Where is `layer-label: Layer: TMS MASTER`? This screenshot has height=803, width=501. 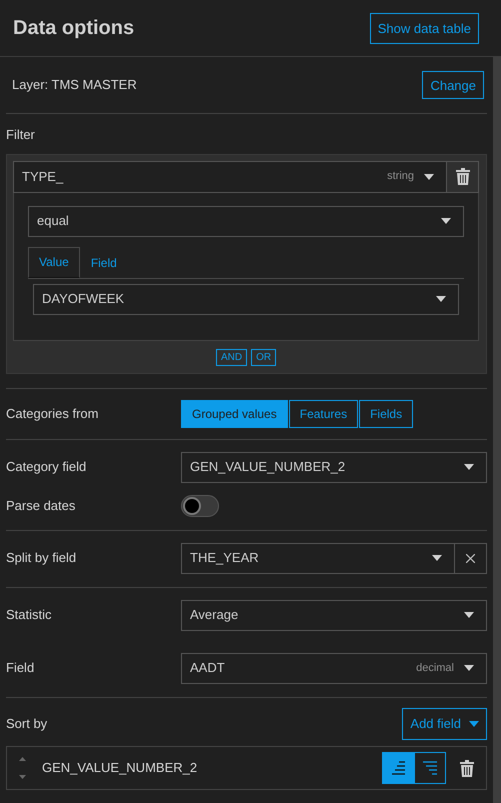 layer-label: Layer: TMS MASTER is located at coordinates (74, 85).